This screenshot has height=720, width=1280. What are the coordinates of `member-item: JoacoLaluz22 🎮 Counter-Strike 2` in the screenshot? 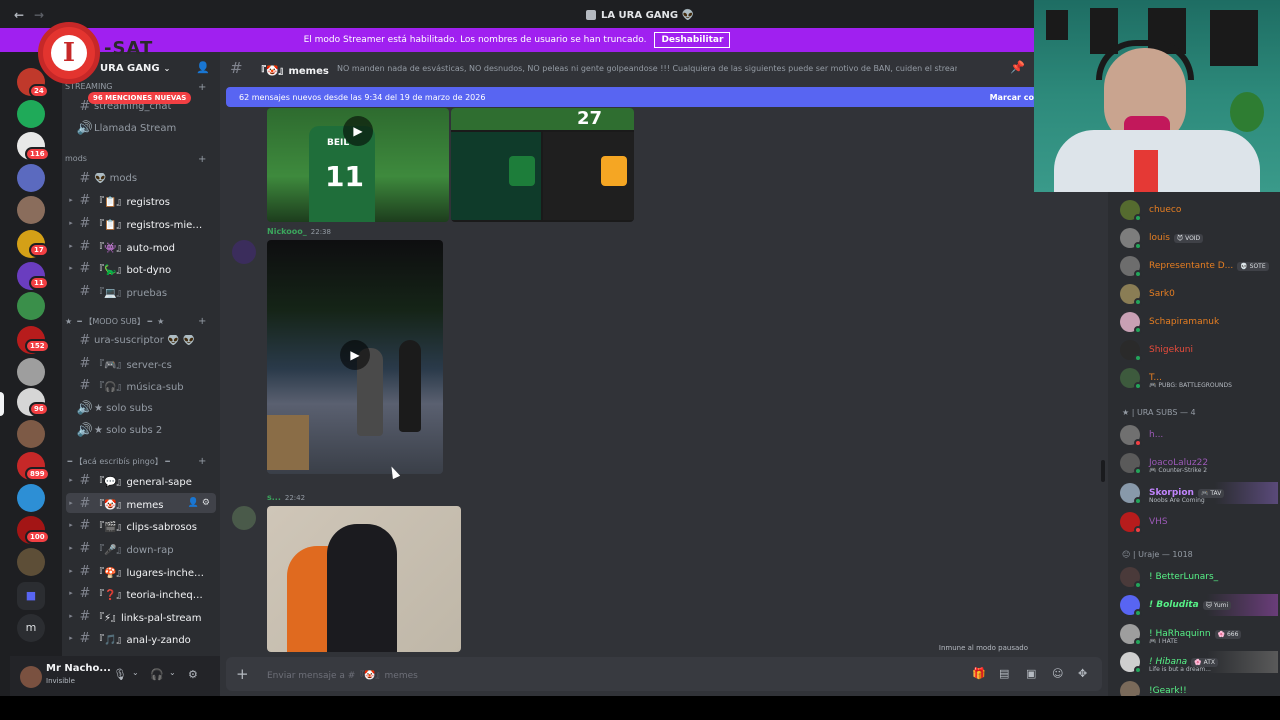 It's located at (1199, 463).